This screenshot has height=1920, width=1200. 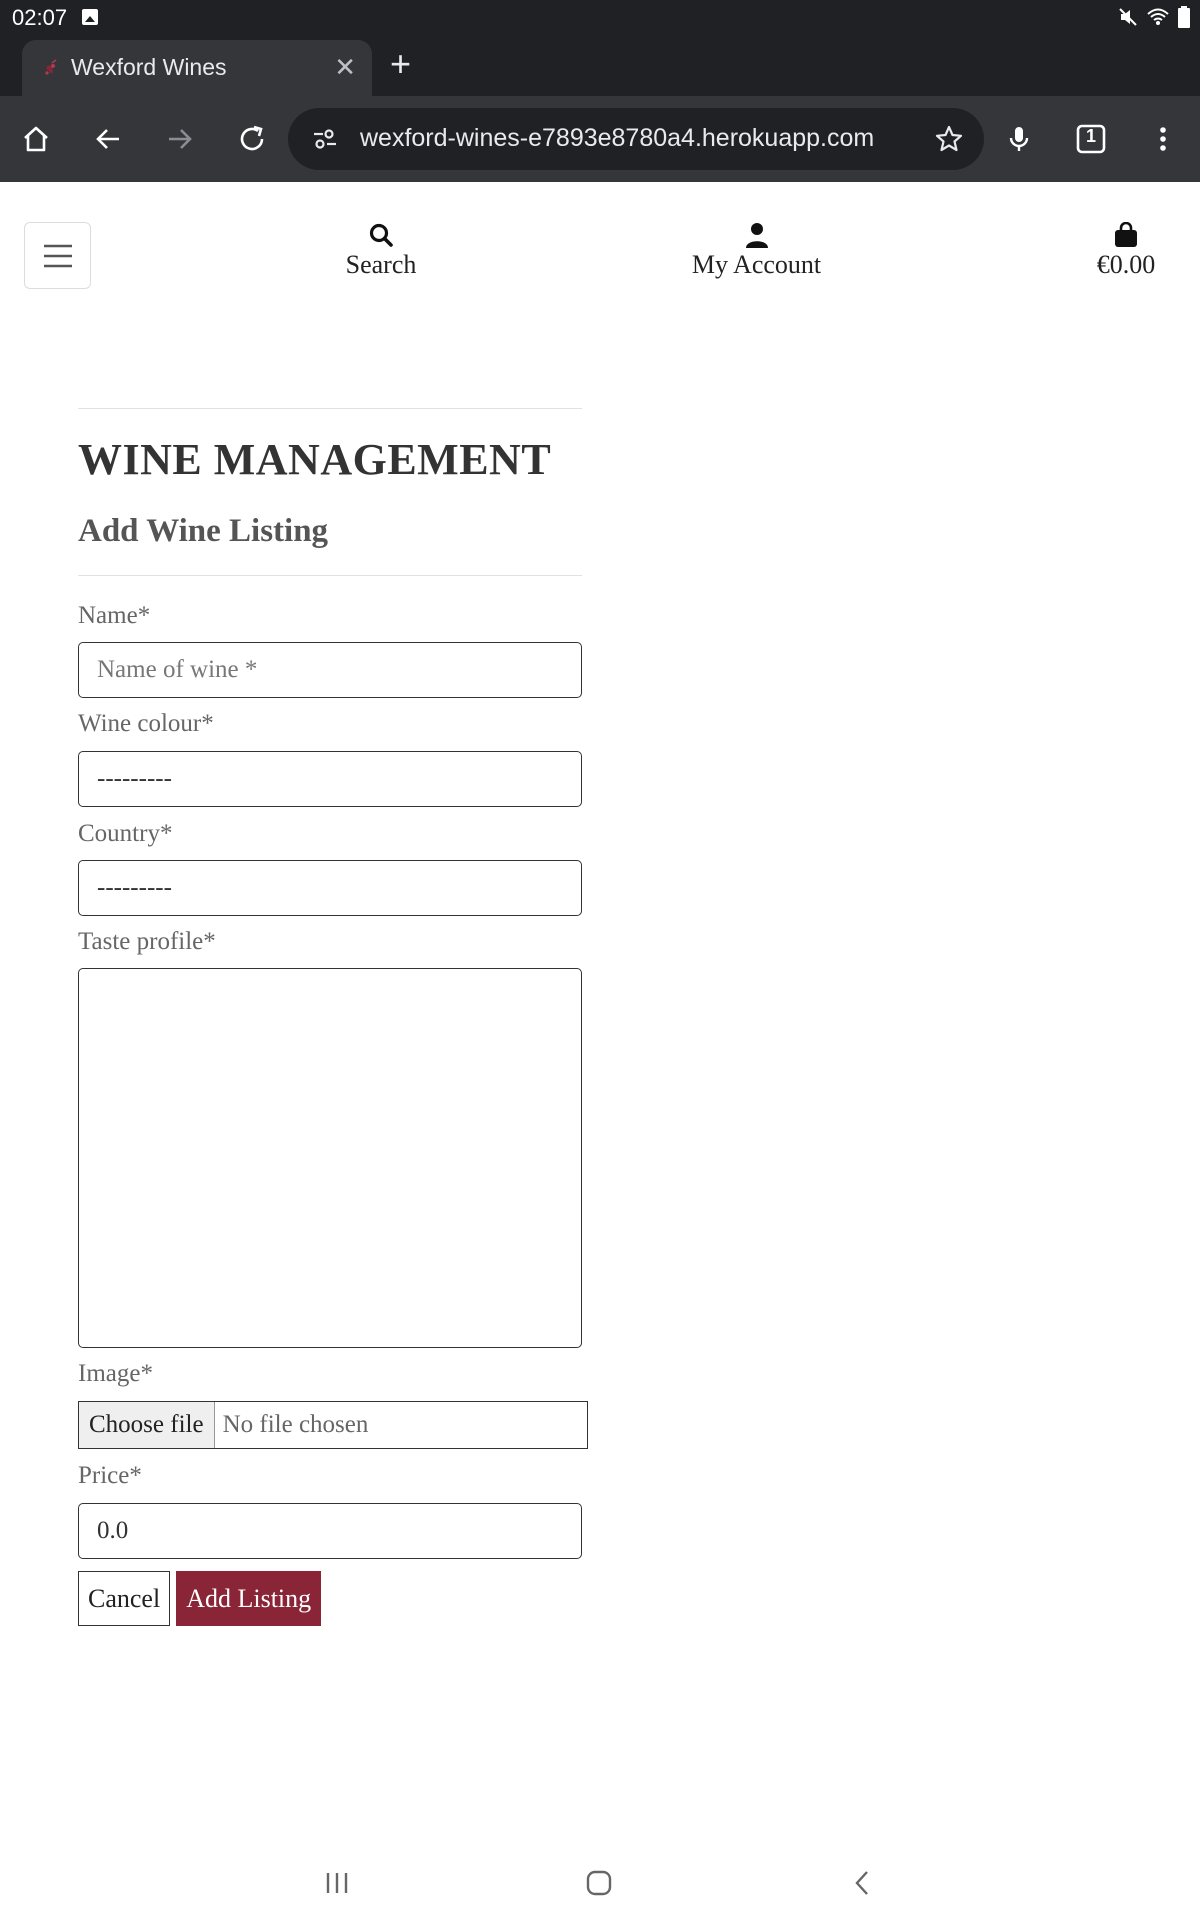 I want to click on page-title: WINE MANAGEMENT, so click(x=315, y=459).